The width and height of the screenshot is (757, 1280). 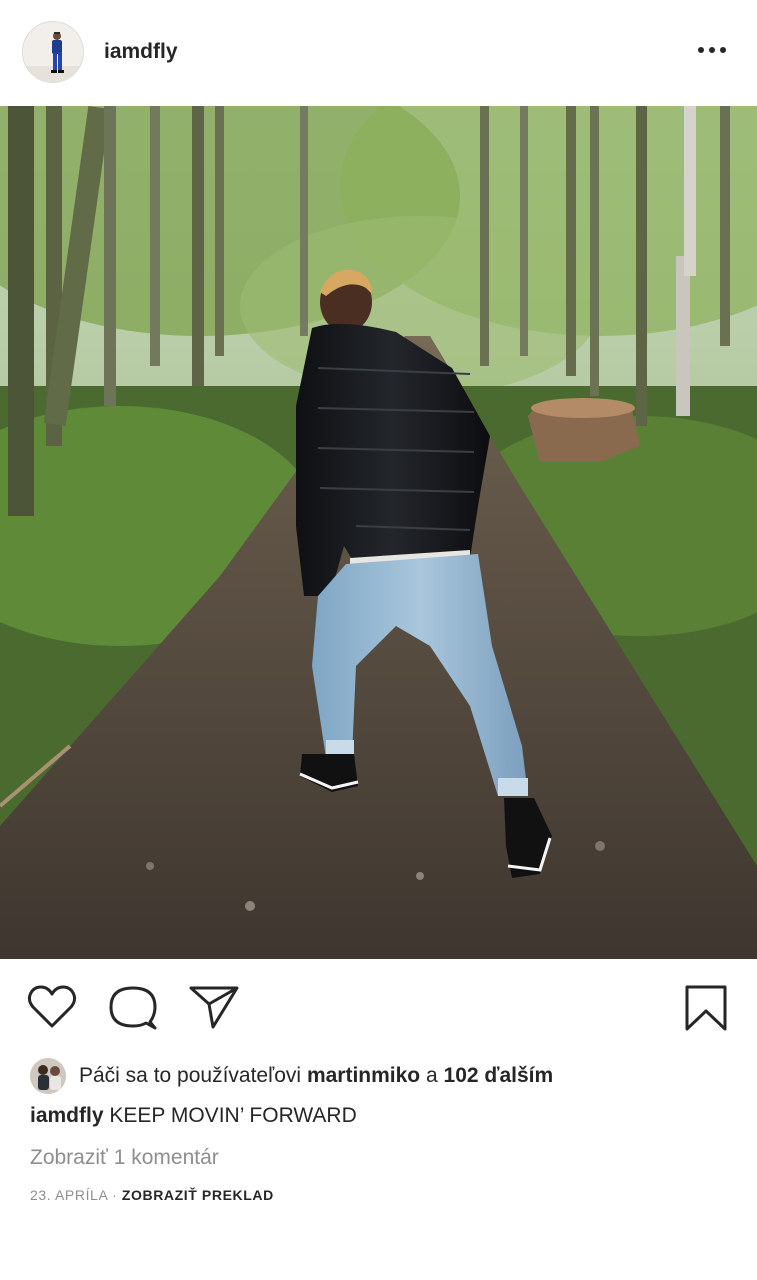 What do you see at coordinates (198, 1195) in the screenshot?
I see `see-translation-link: Zobraziť preklad` at bounding box center [198, 1195].